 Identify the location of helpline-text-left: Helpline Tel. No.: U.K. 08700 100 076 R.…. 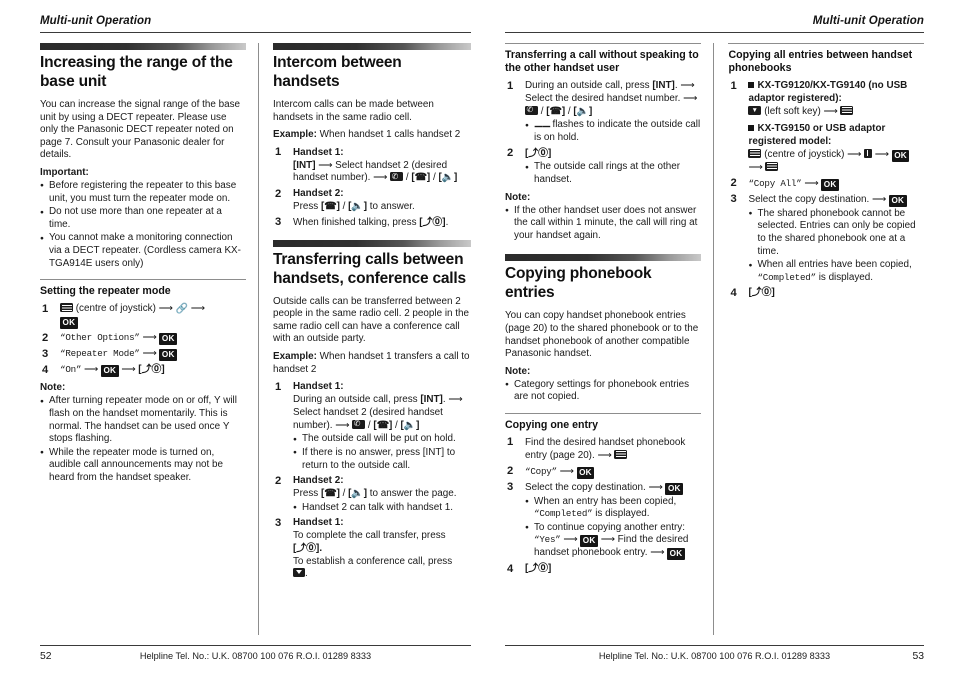
(255, 656).